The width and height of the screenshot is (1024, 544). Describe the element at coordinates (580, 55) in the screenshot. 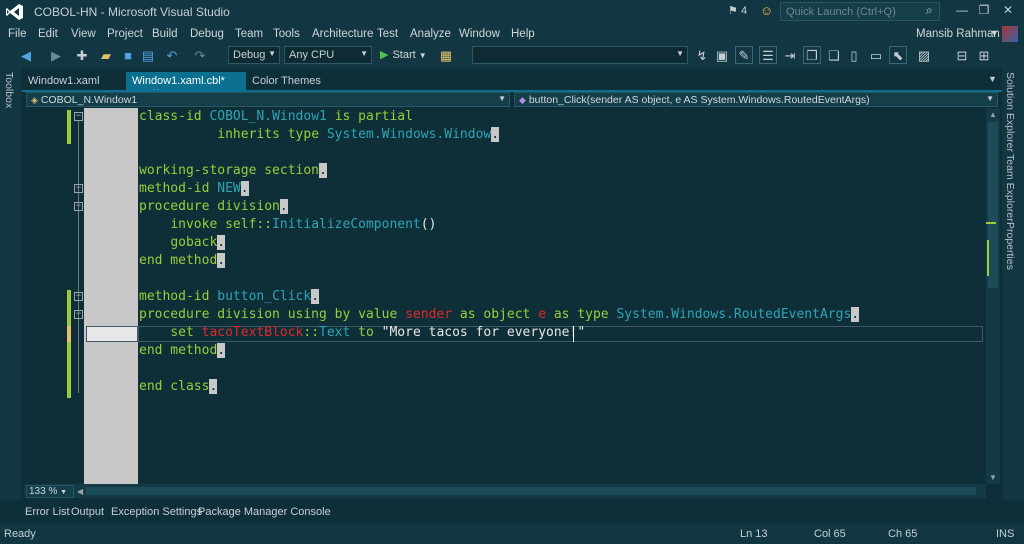

I see `find-combo: ▼` at that location.